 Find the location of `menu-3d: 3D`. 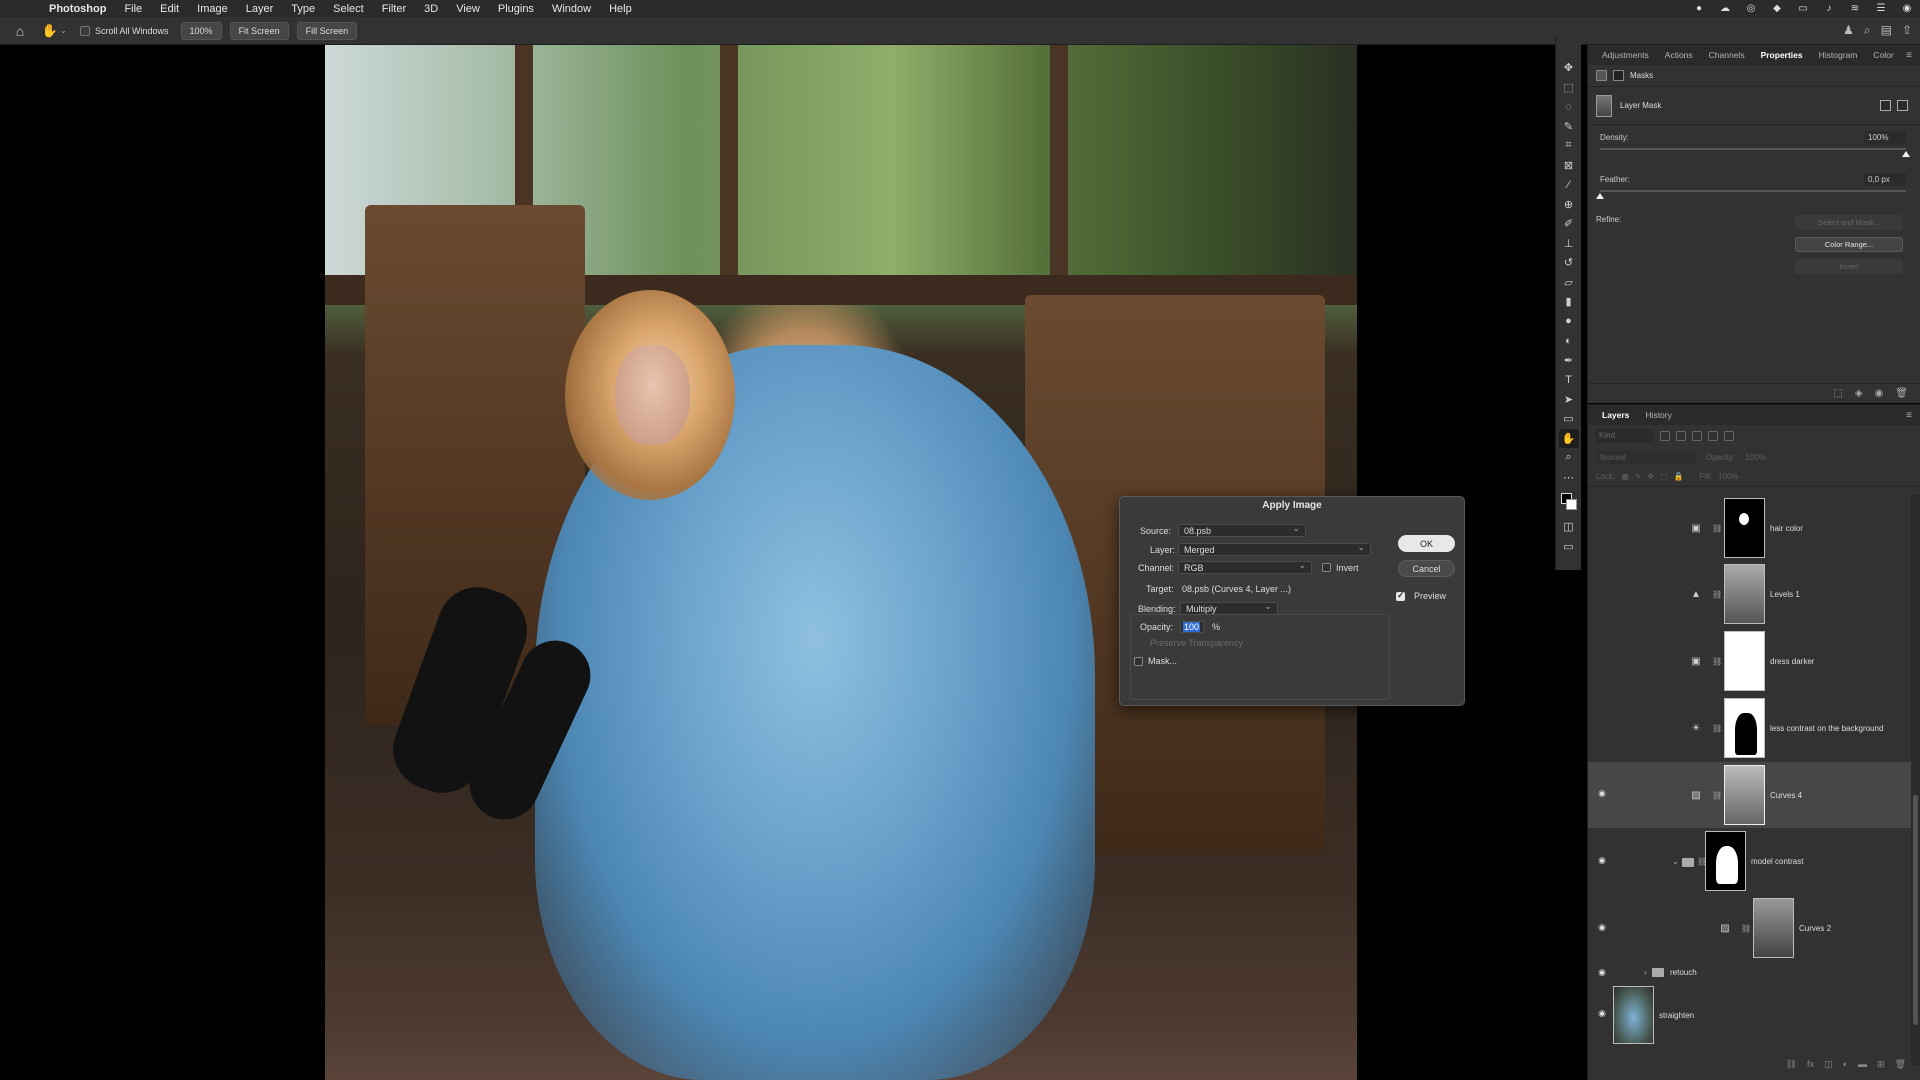

menu-3d: 3D is located at coordinates (431, 9).